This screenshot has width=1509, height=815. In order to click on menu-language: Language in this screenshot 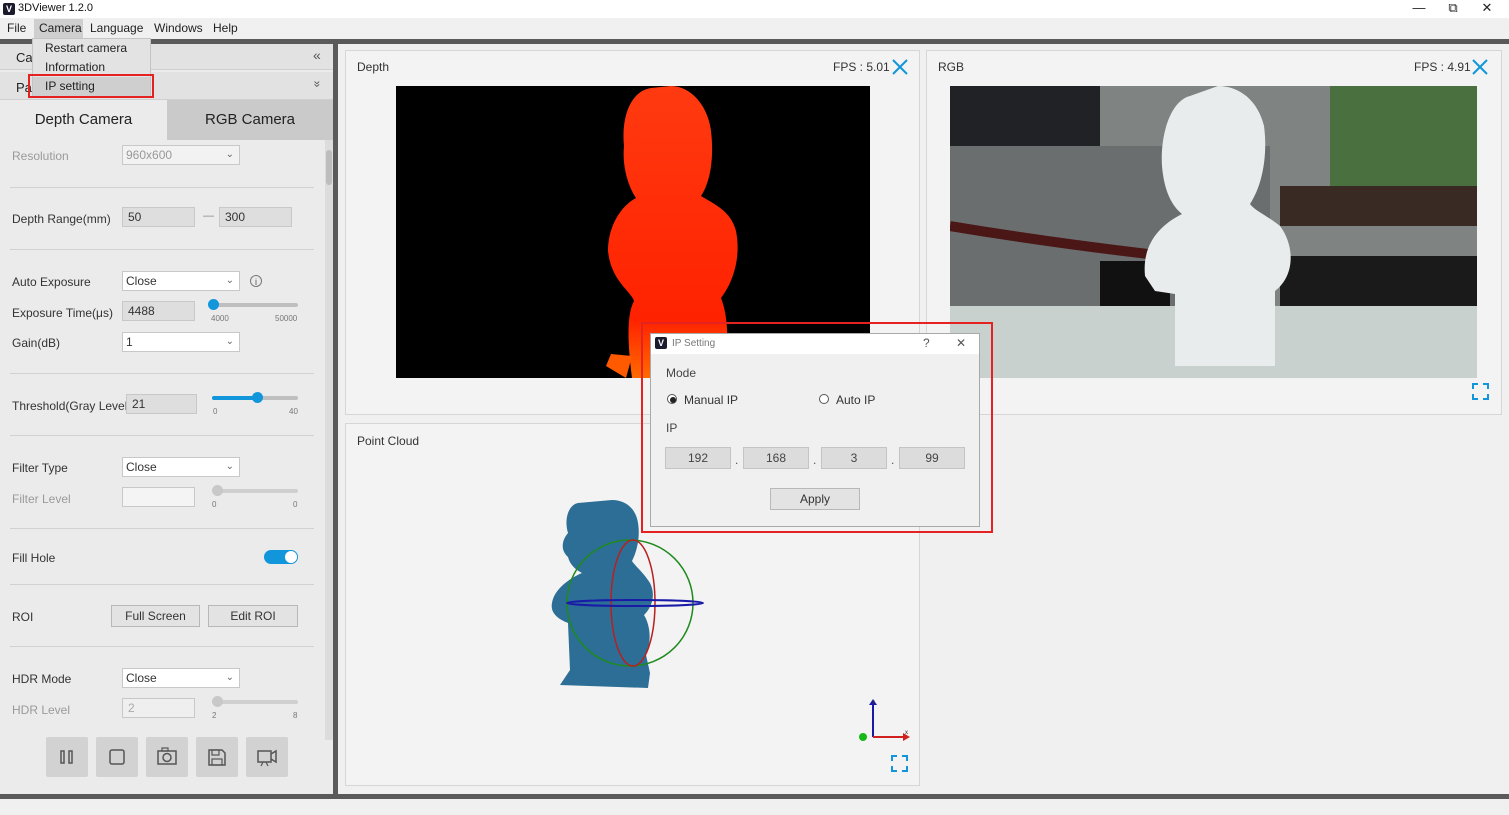, I will do `click(116, 28)`.